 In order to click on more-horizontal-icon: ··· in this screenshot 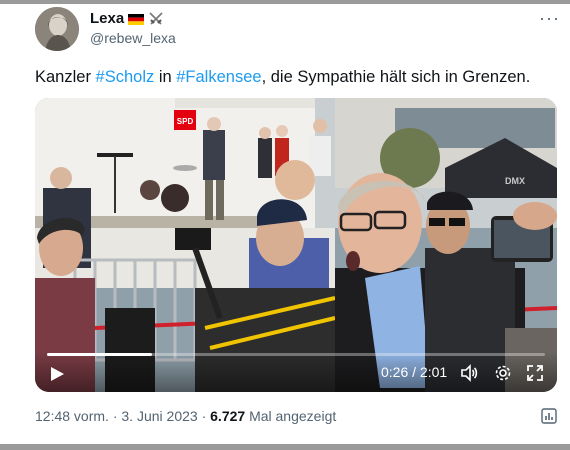, I will do `click(549, 18)`.